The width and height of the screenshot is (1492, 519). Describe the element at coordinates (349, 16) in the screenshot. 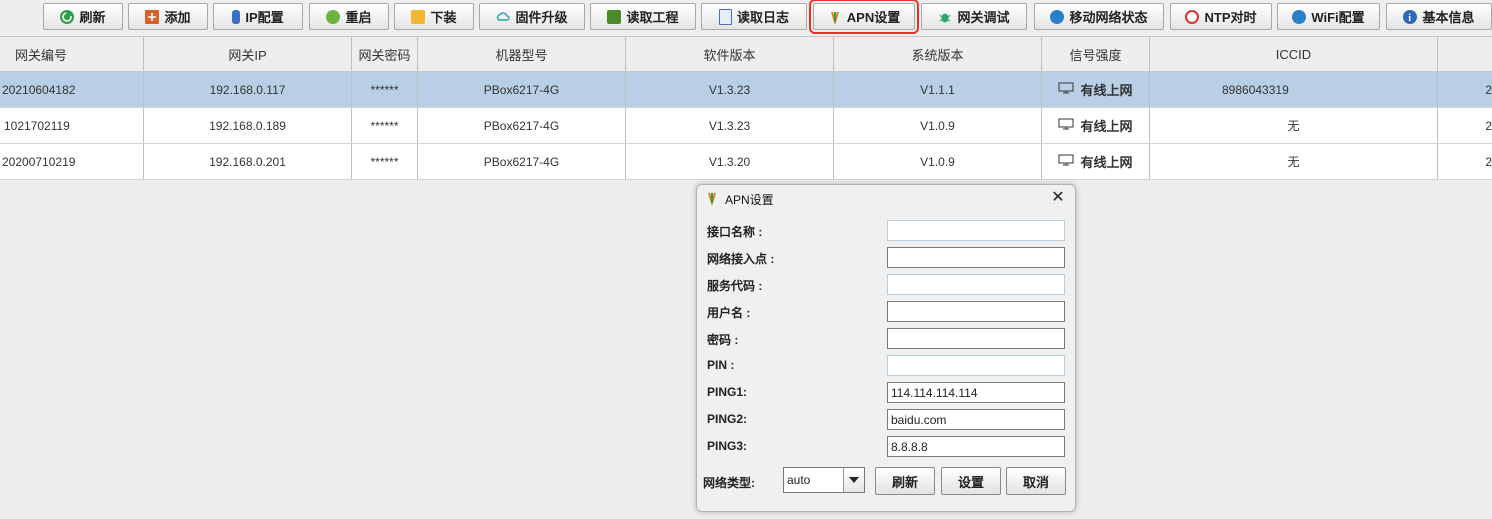

I see `restart-button: 重启` at that location.